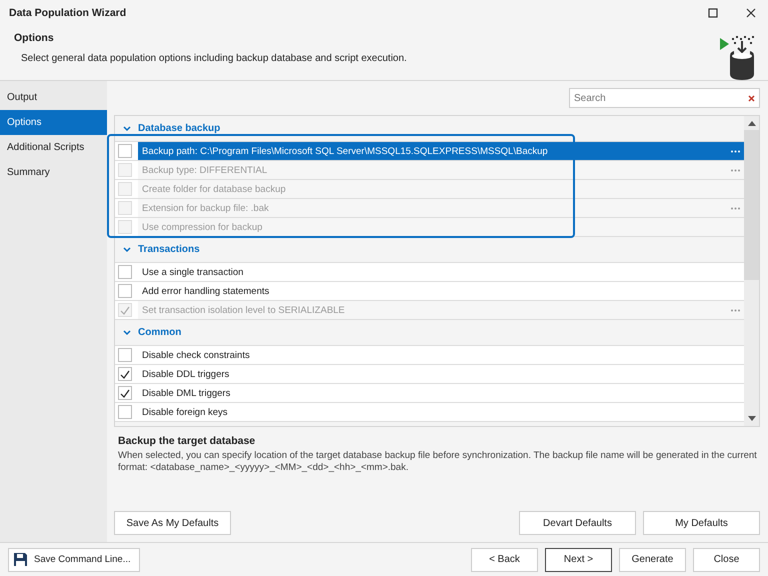 This screenshot has height=576, width=768. I want to click on devart-defaults-button: Devart Defaults, so click(577, 523).